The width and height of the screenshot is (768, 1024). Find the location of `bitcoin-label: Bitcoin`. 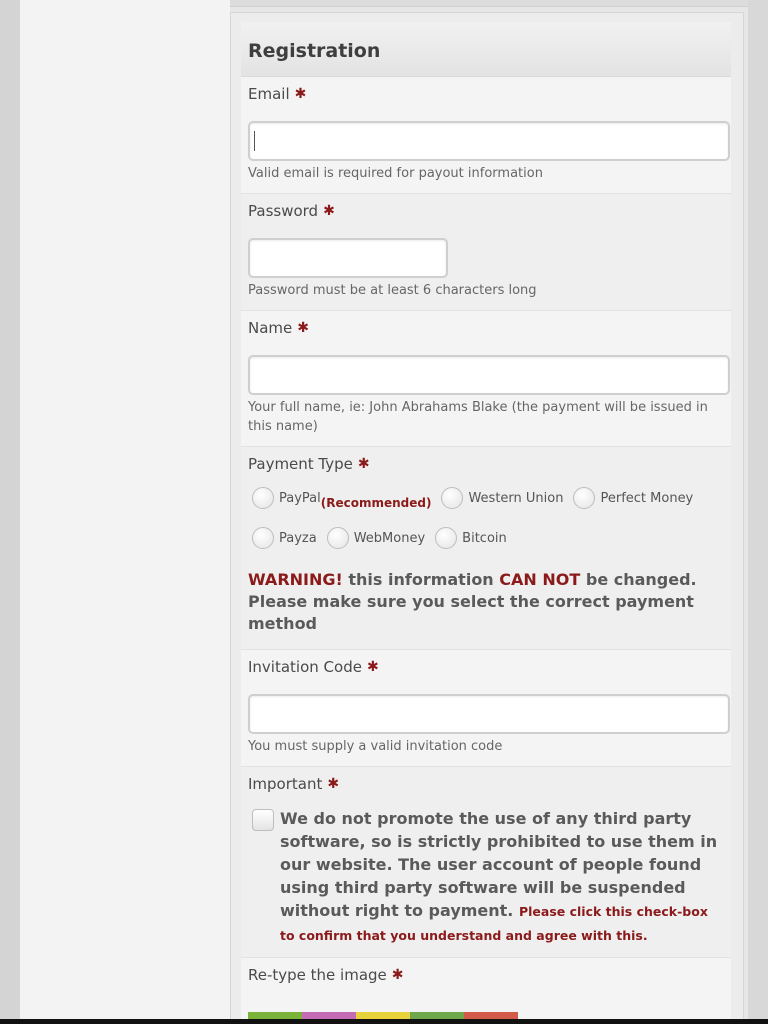

bitcoin-label: Bitcoin is located at coordinates (484, 538).